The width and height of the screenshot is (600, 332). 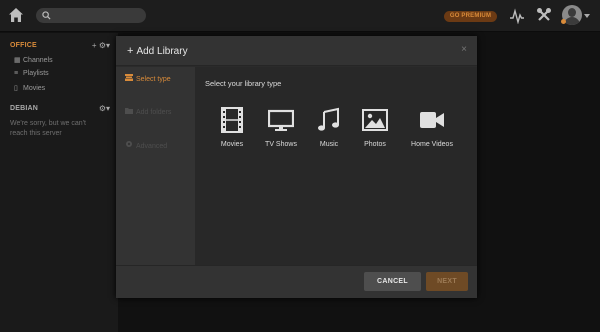 I want to click on library-type-label: TV Shows, so click(x=281, y=144).